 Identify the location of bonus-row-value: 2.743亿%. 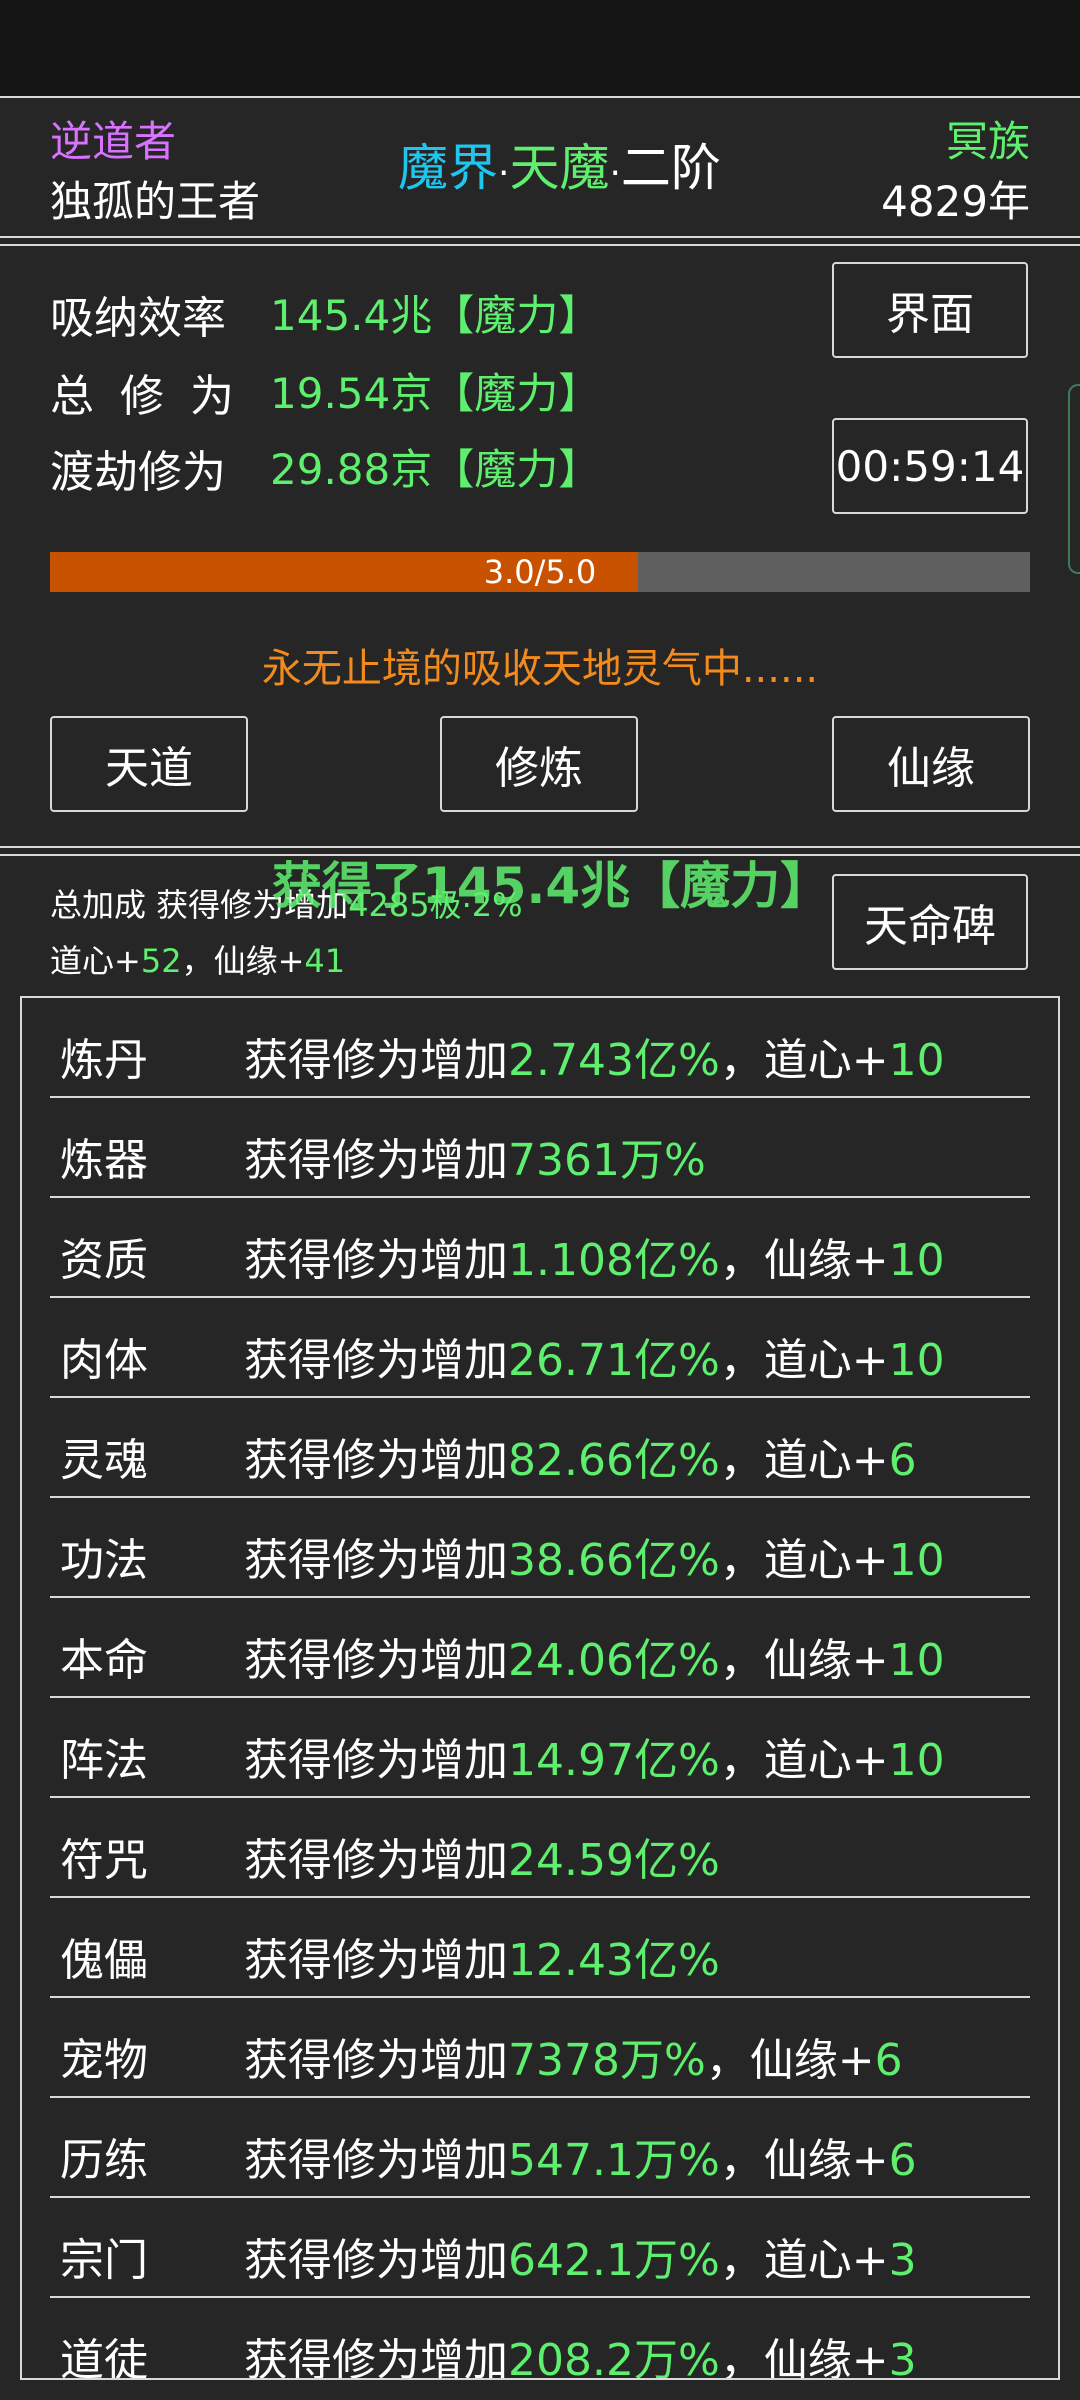
(614, 1060).